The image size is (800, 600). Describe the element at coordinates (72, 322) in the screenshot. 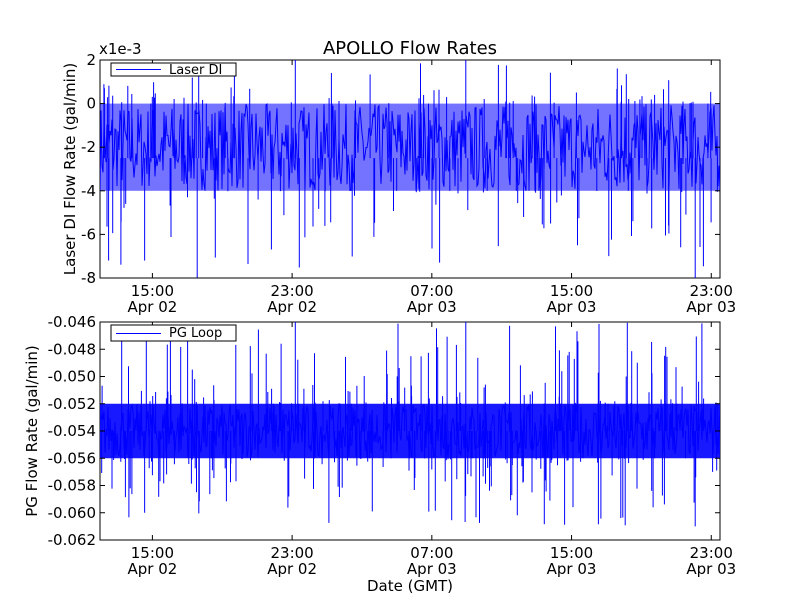

I see `pg-loop-y-tick-label: -0.046` at that location.